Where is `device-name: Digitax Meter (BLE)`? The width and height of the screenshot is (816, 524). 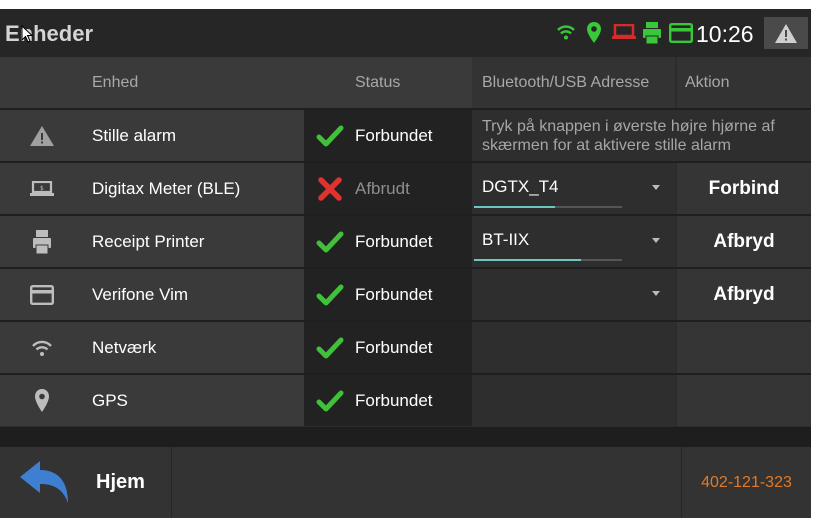 device-name: Digitax Meter (BLE) is located at coordinates (194, 188).